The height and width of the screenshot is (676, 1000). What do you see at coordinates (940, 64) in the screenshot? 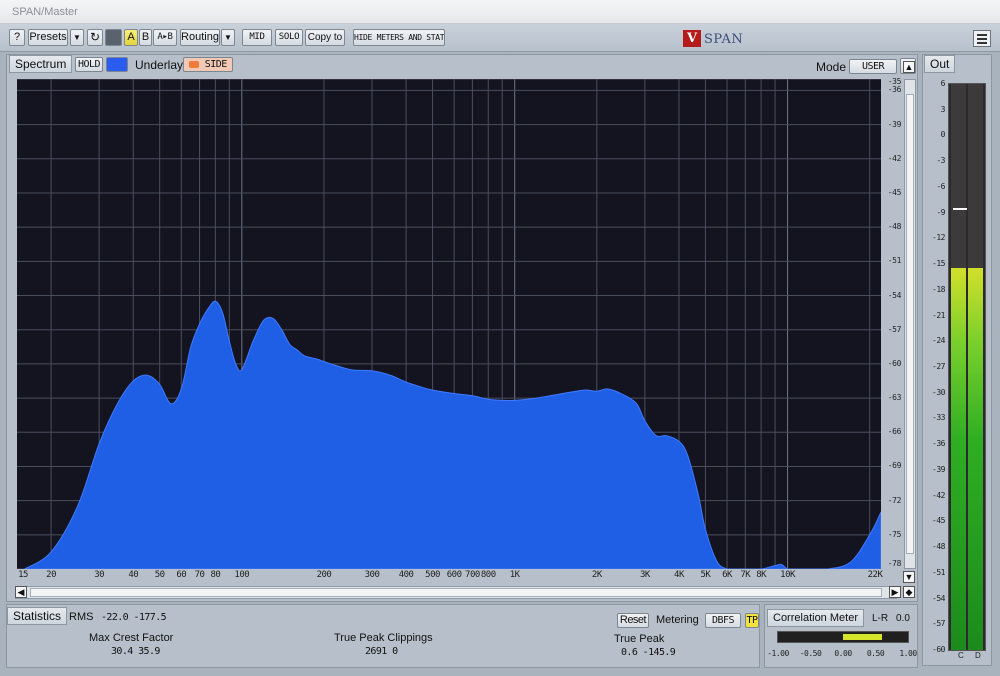
I see `tab-out: Out` at bounding box center [940, 64].